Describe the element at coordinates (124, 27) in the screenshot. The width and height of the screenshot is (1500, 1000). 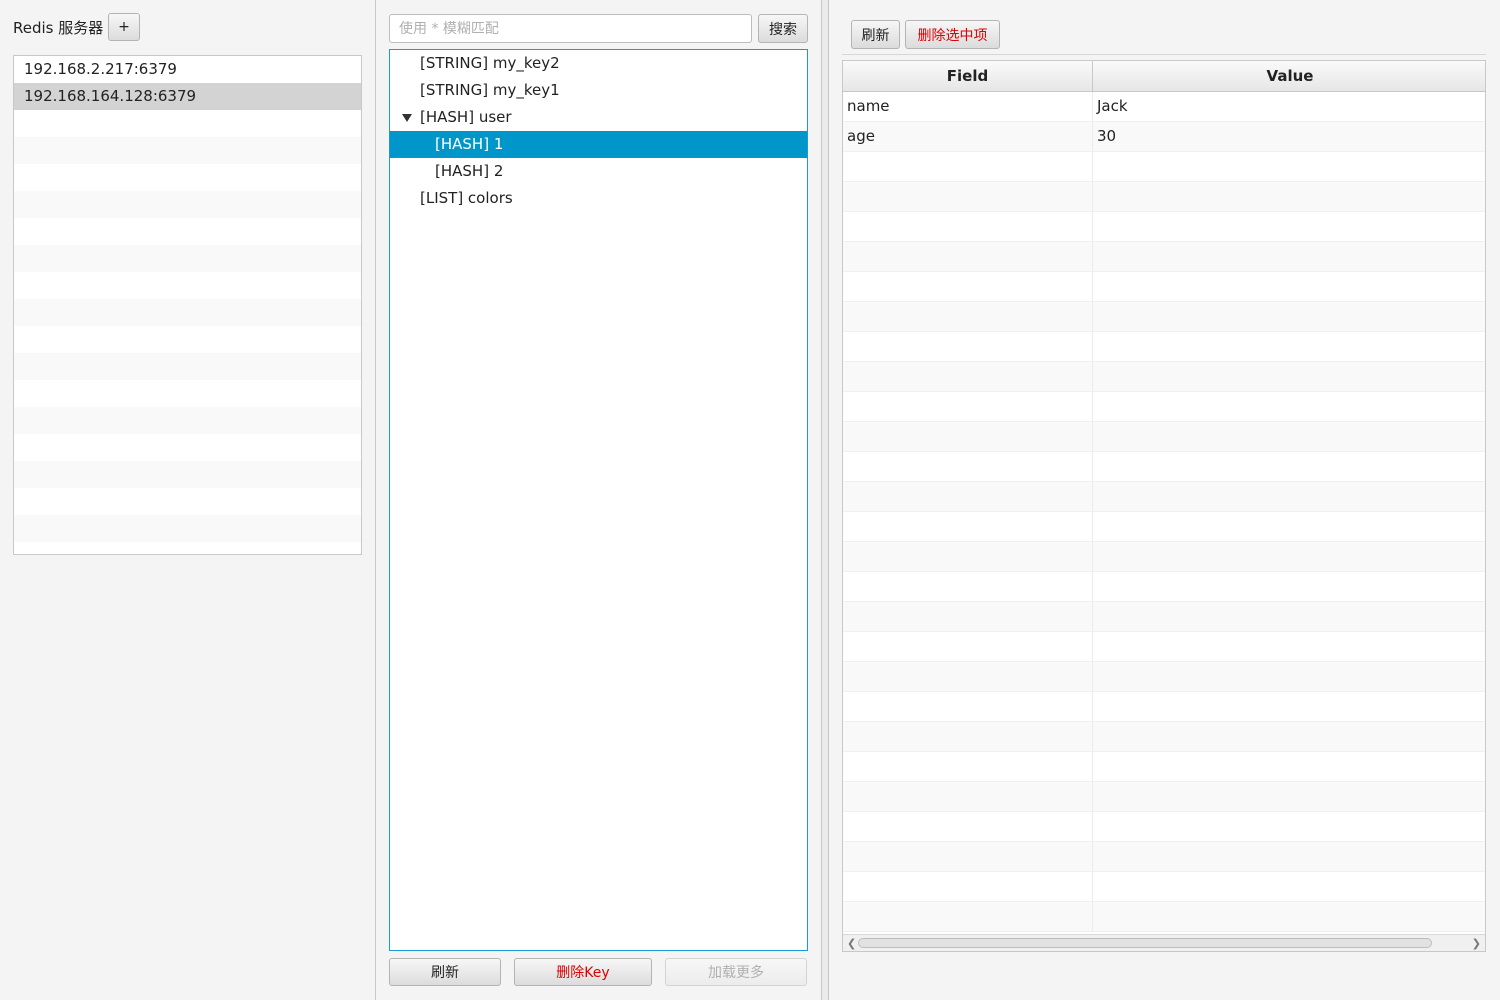
I see `add-server-button: +` at that location.